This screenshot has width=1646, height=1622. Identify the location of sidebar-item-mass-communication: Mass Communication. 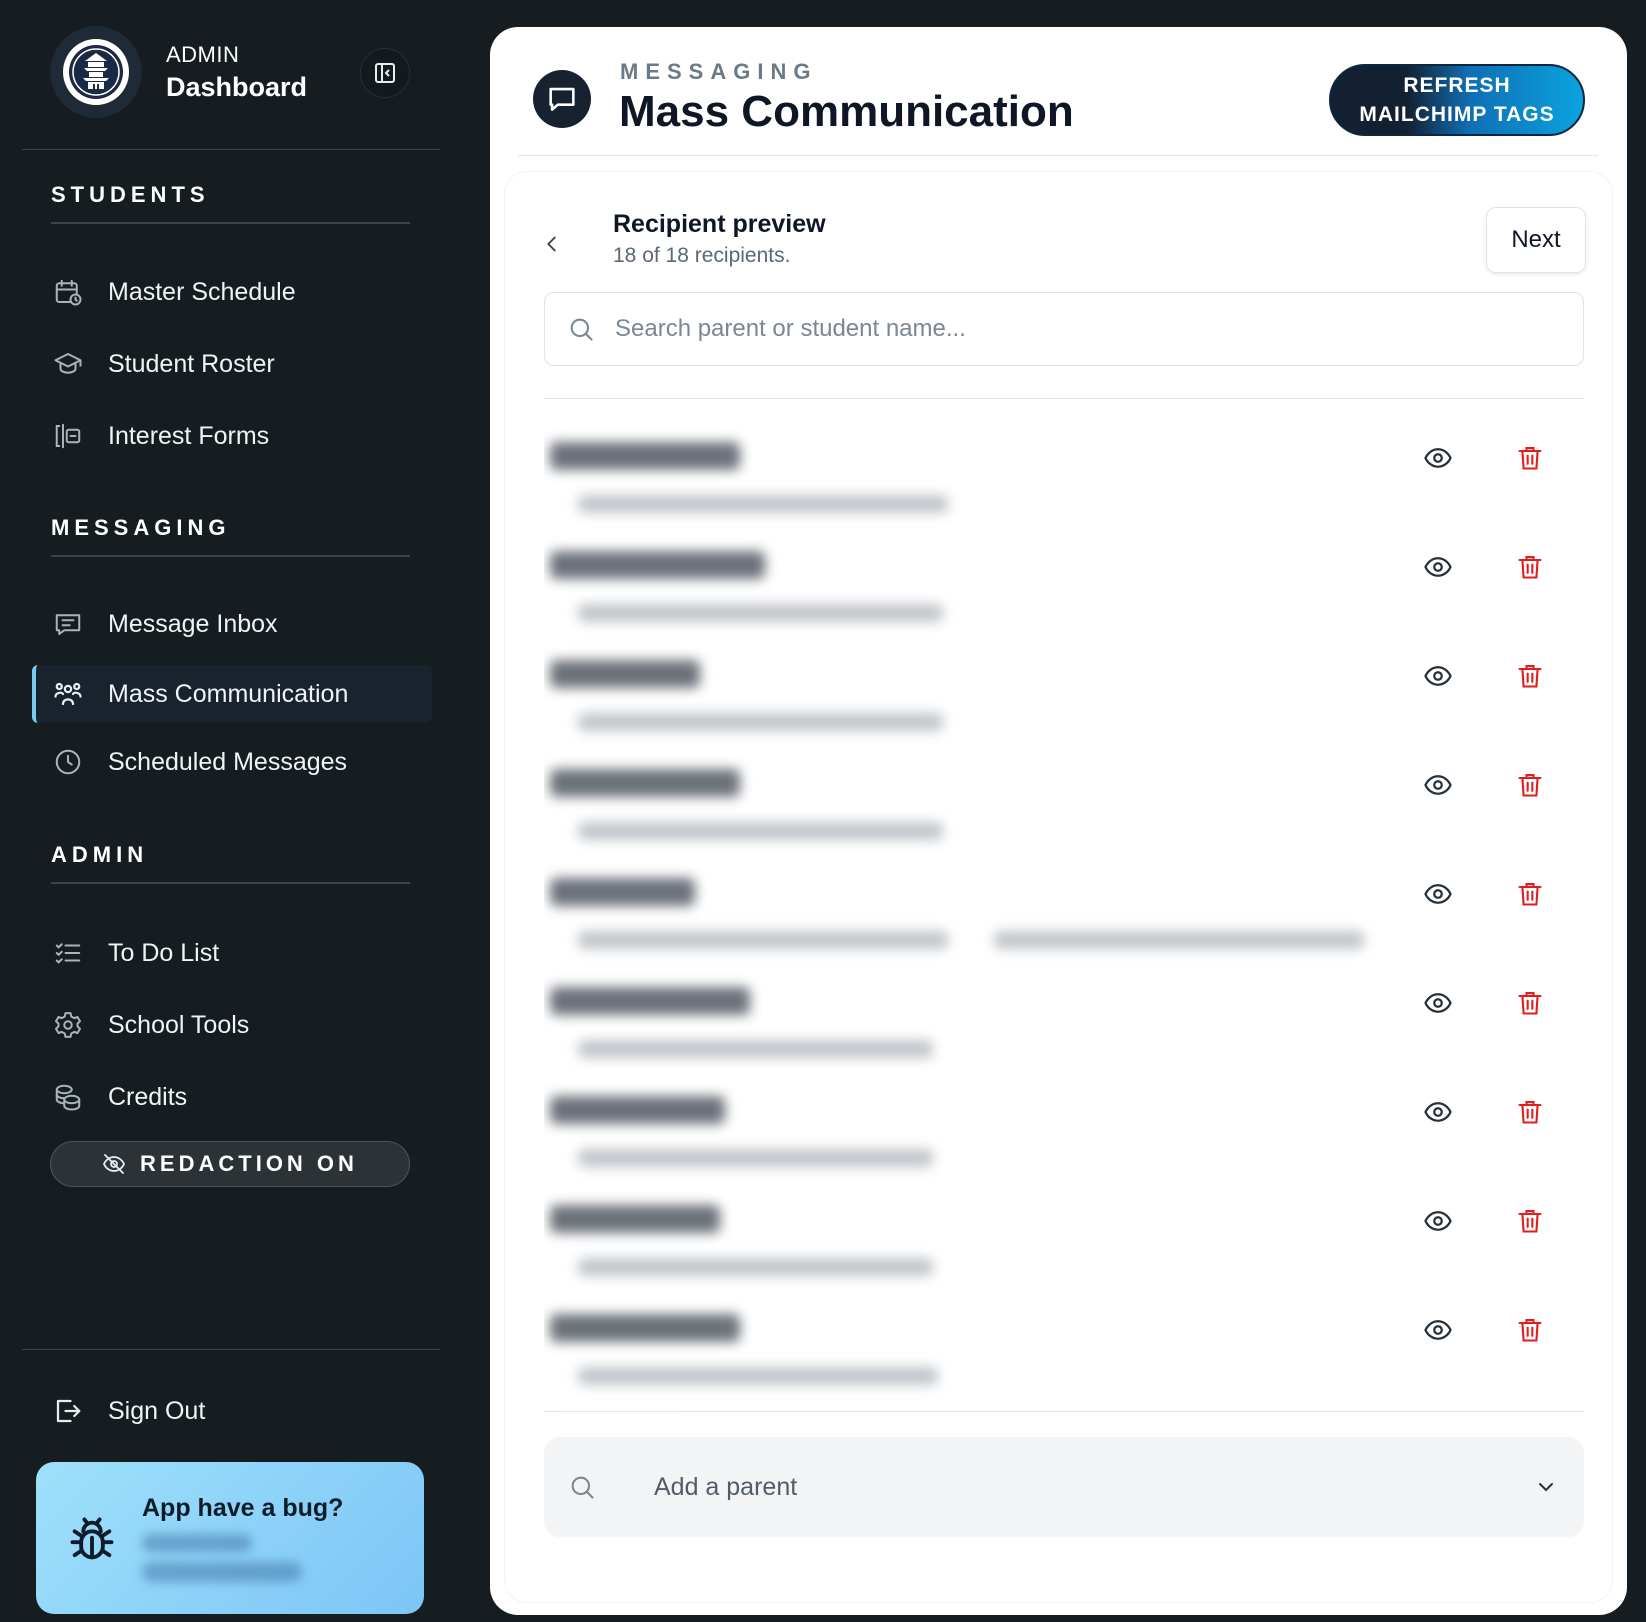
(232, 694).